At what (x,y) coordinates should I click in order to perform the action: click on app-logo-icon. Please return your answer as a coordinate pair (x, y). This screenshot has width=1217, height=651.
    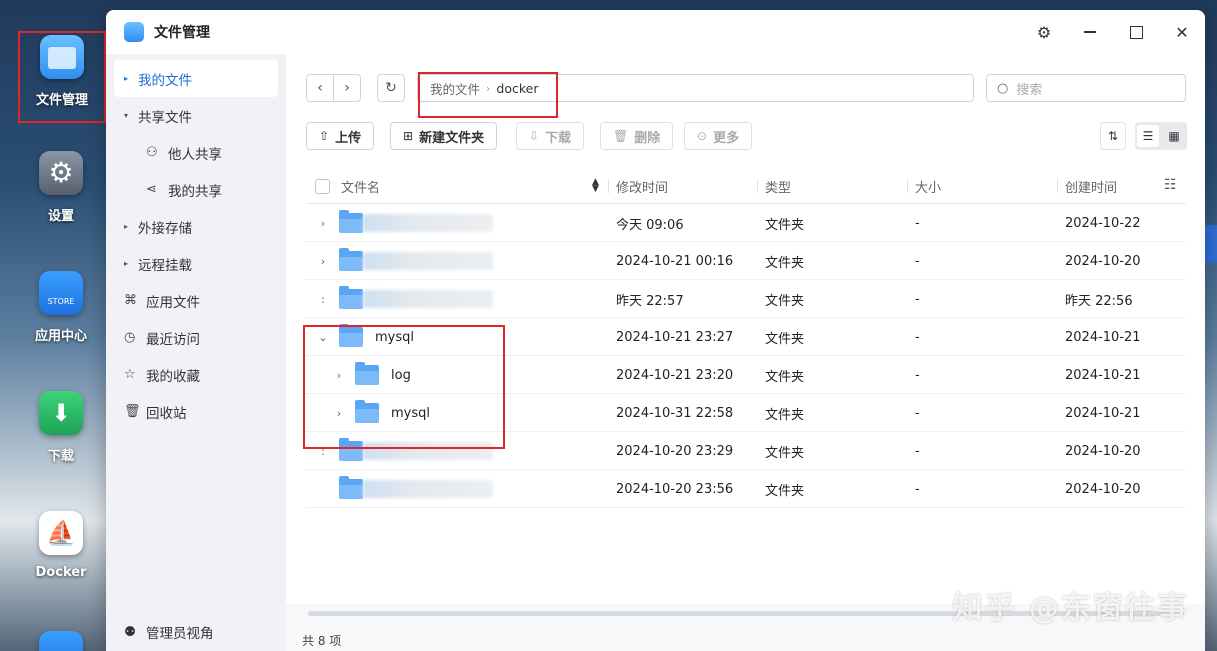
    Looking at the image, I should click on (134, 32).